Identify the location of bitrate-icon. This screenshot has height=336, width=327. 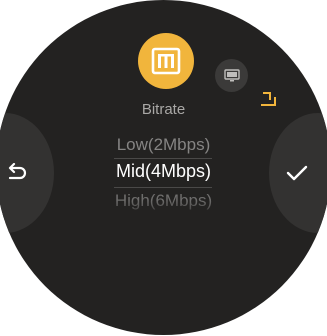
(166, 61).